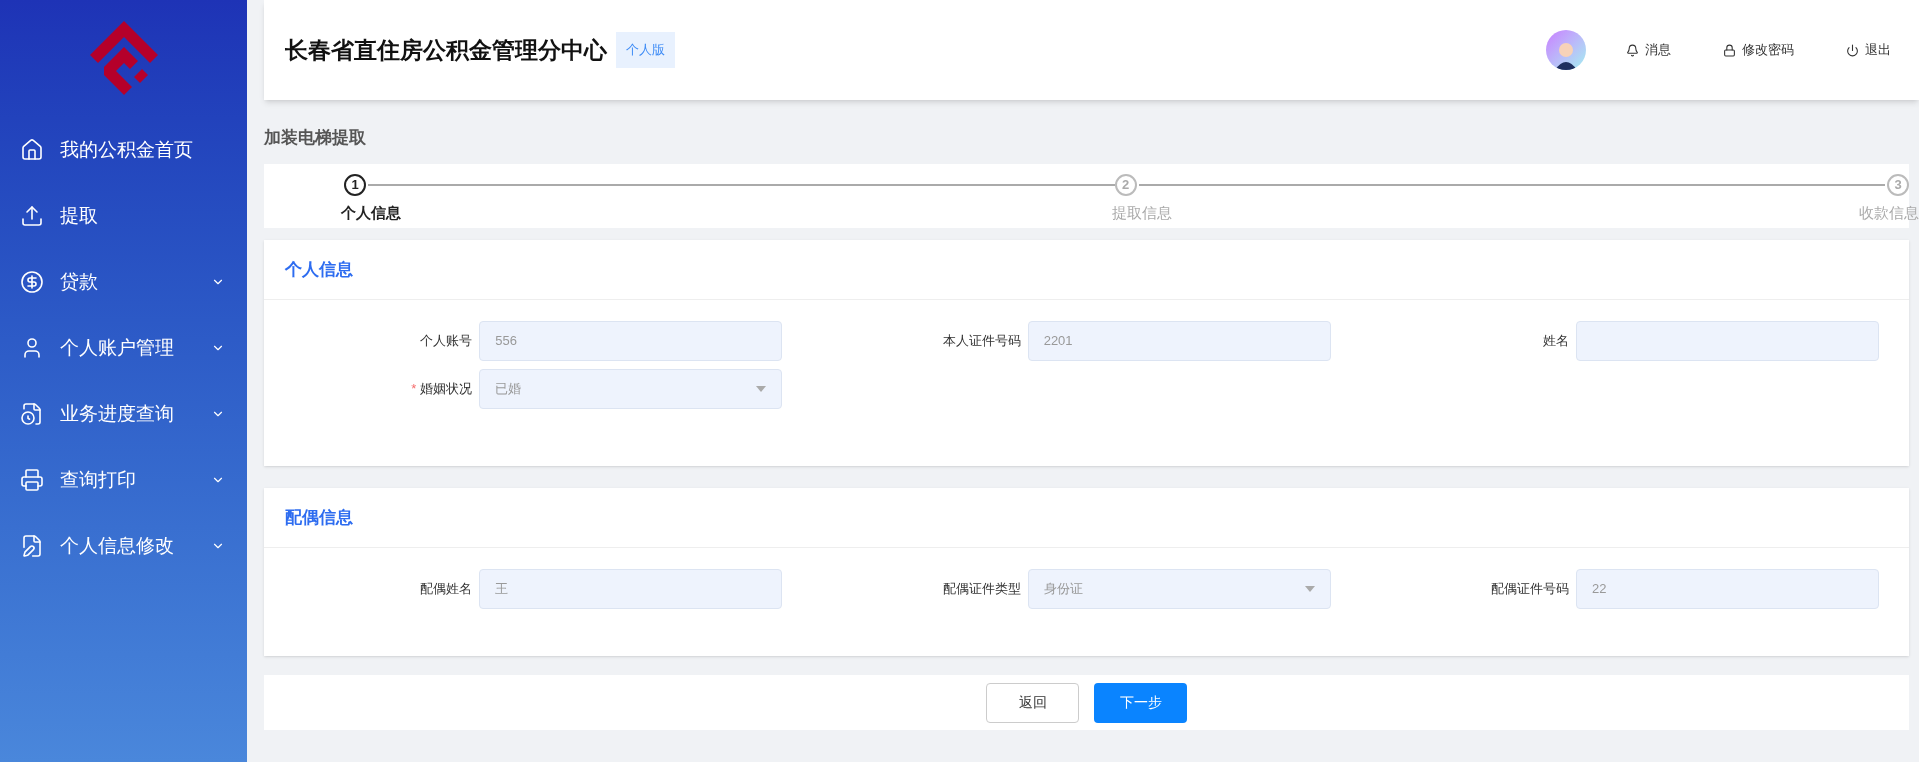  Describe the element at coordinates (32, 216) in the screenshot. I see `upload-icon` at that location.